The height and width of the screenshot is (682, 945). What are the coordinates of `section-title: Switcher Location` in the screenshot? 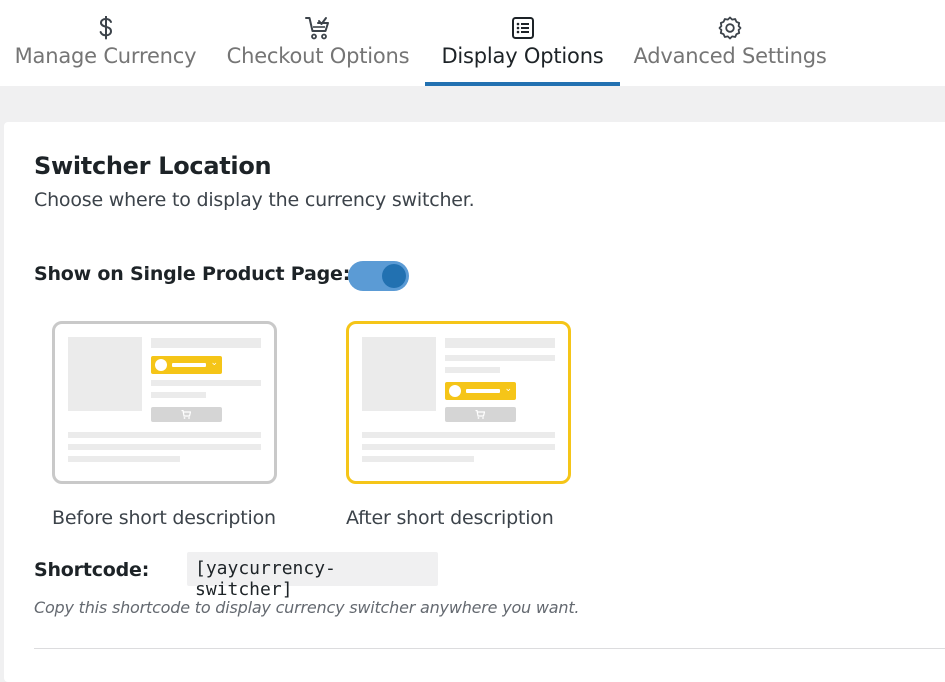 It's located at (153, 166).